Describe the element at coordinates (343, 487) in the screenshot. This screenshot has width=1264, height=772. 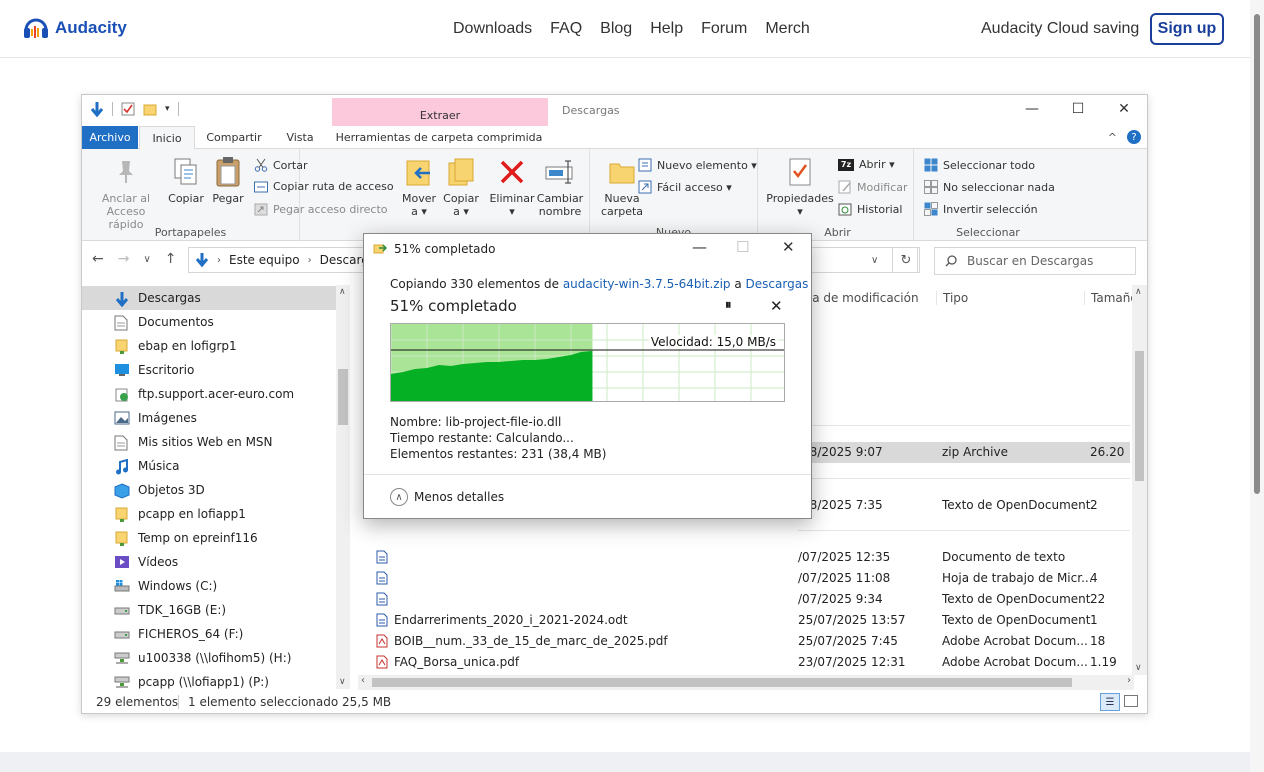
I see `nav-pane-scrollbar: ∧ ∨` at that location.